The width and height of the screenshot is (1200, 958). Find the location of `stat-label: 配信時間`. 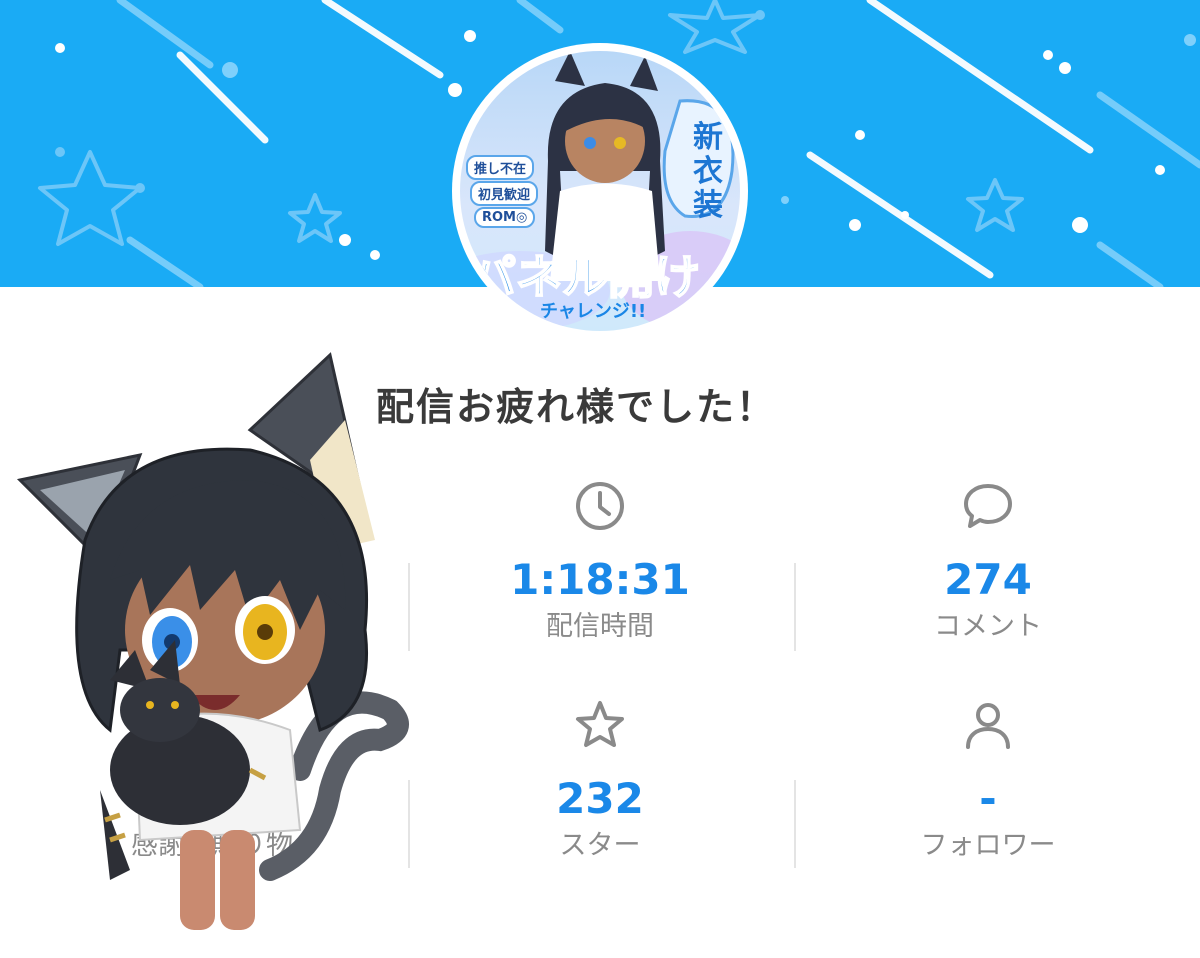

stat-label: 配信時間 is located at coordinates (600, 626).